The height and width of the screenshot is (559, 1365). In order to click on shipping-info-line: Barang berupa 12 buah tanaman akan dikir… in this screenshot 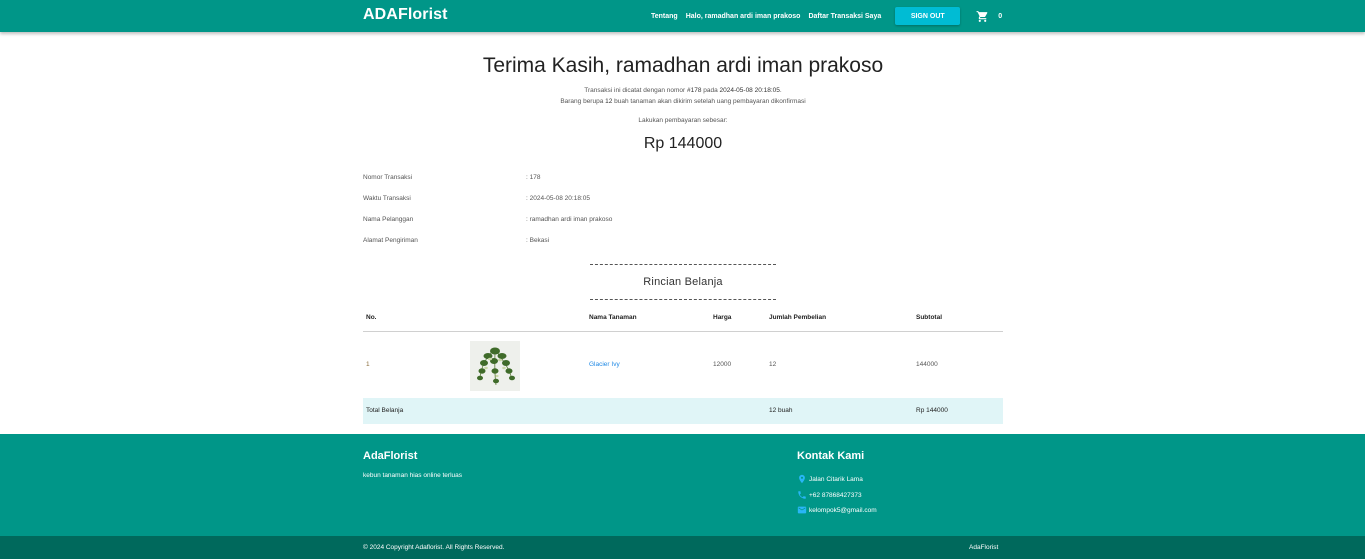, I will do `click(683, 101)`.